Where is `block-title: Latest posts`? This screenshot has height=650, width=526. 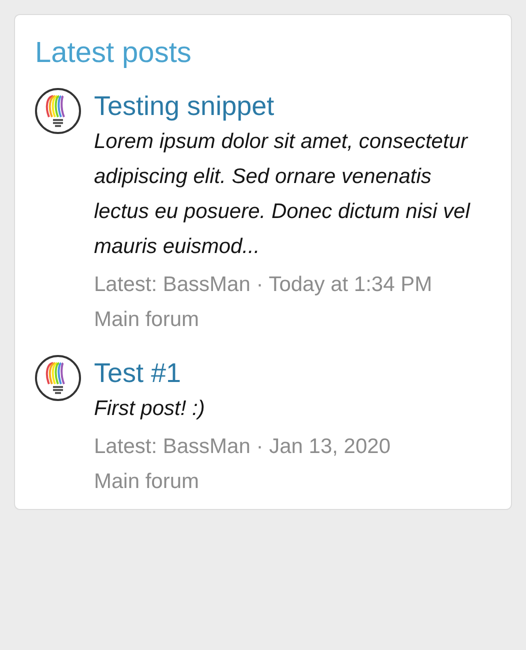
block-title: Latest posts is located at coordinates (113, 53).